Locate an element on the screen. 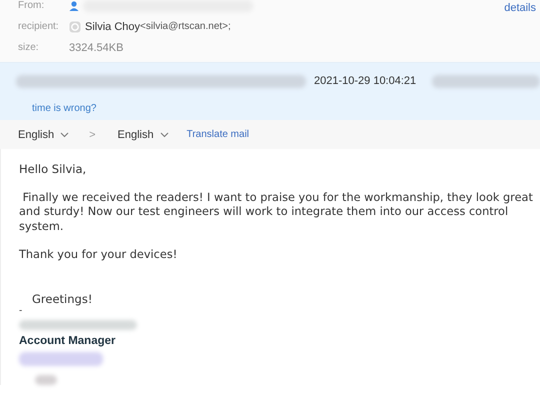 This screenshot has height=405, width=540. source-language-dropdown: English is located at coordinates (44, 134).